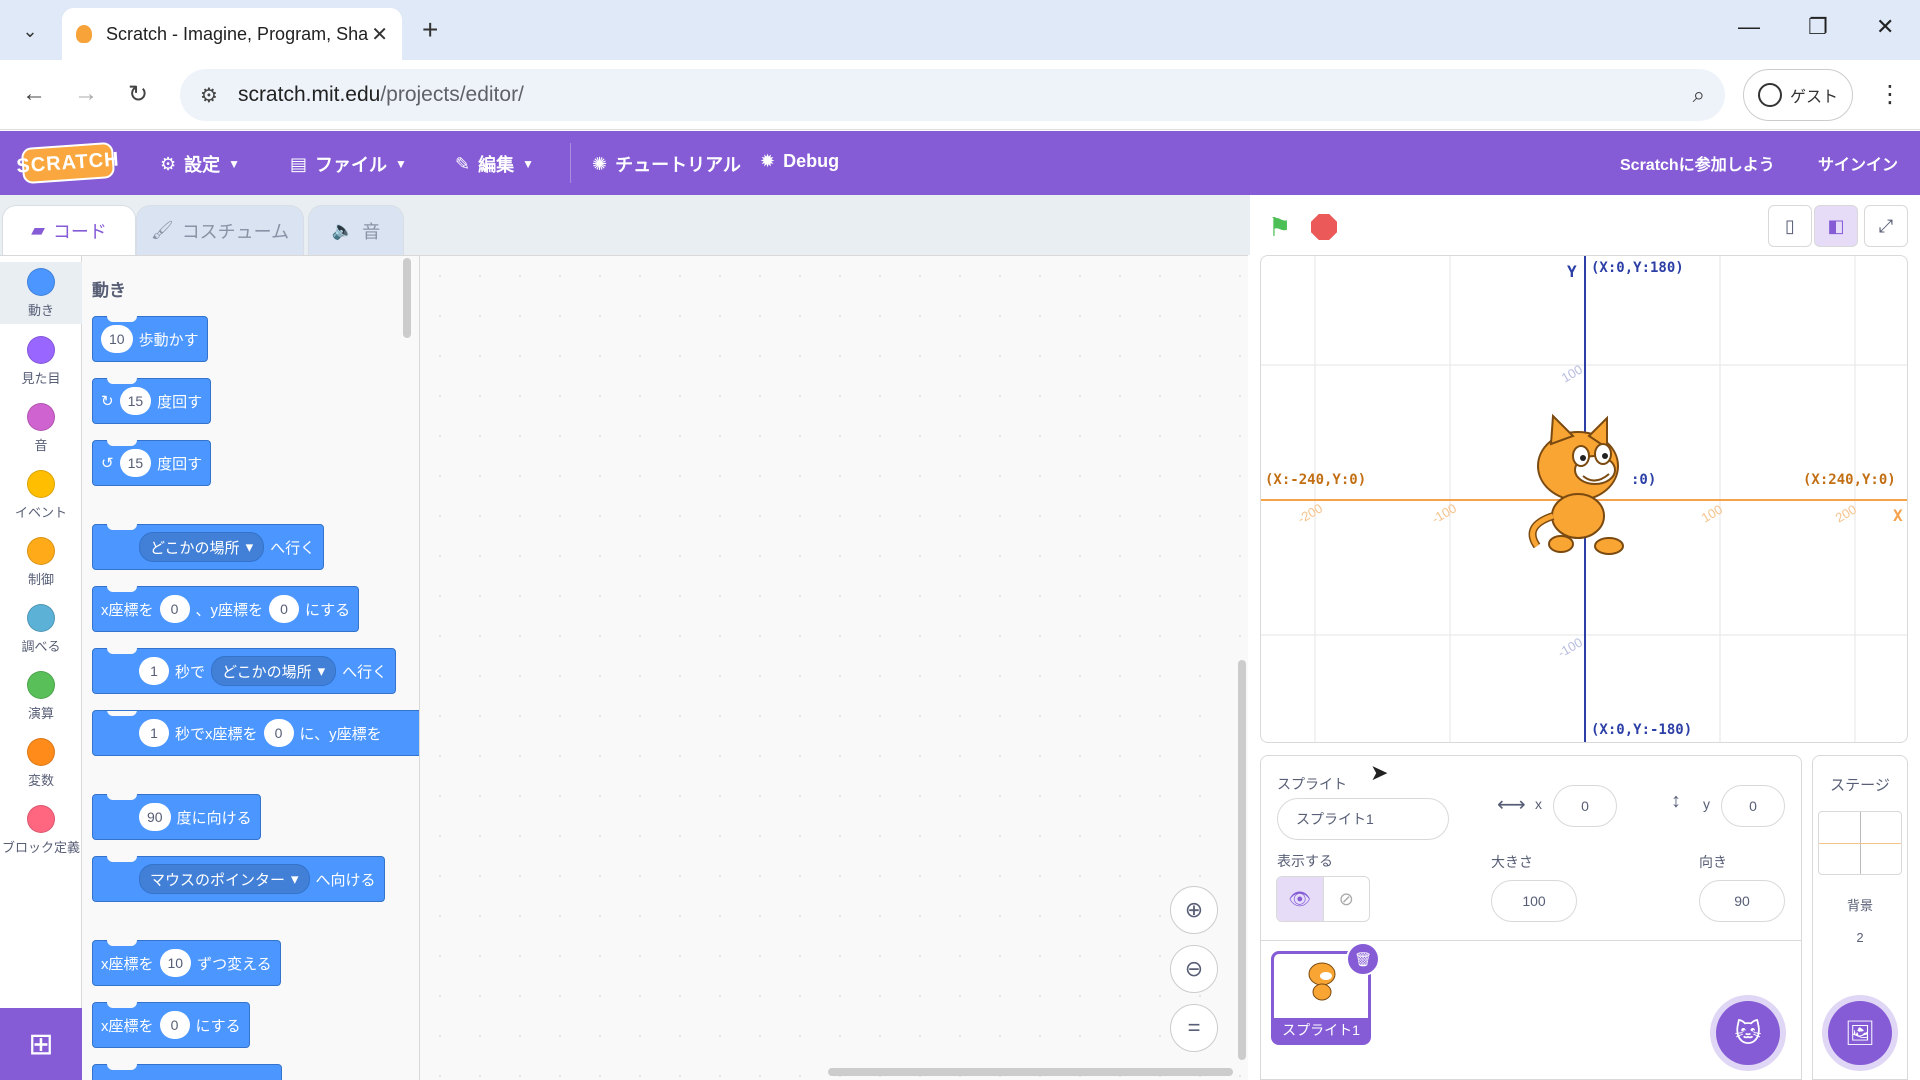 This screenshot has width=1920, height=1080. Describe the element at coordinates (41, 827) in the screenshot. I see `category-my-blocks: ブロック定義` at that location.